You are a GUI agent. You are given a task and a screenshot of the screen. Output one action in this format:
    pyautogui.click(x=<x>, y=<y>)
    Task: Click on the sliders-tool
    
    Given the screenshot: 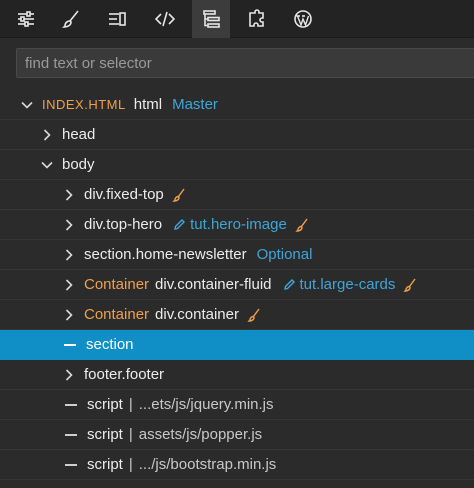 What is the action you would take?
    pyautogui.click(x=26, y=19)
    